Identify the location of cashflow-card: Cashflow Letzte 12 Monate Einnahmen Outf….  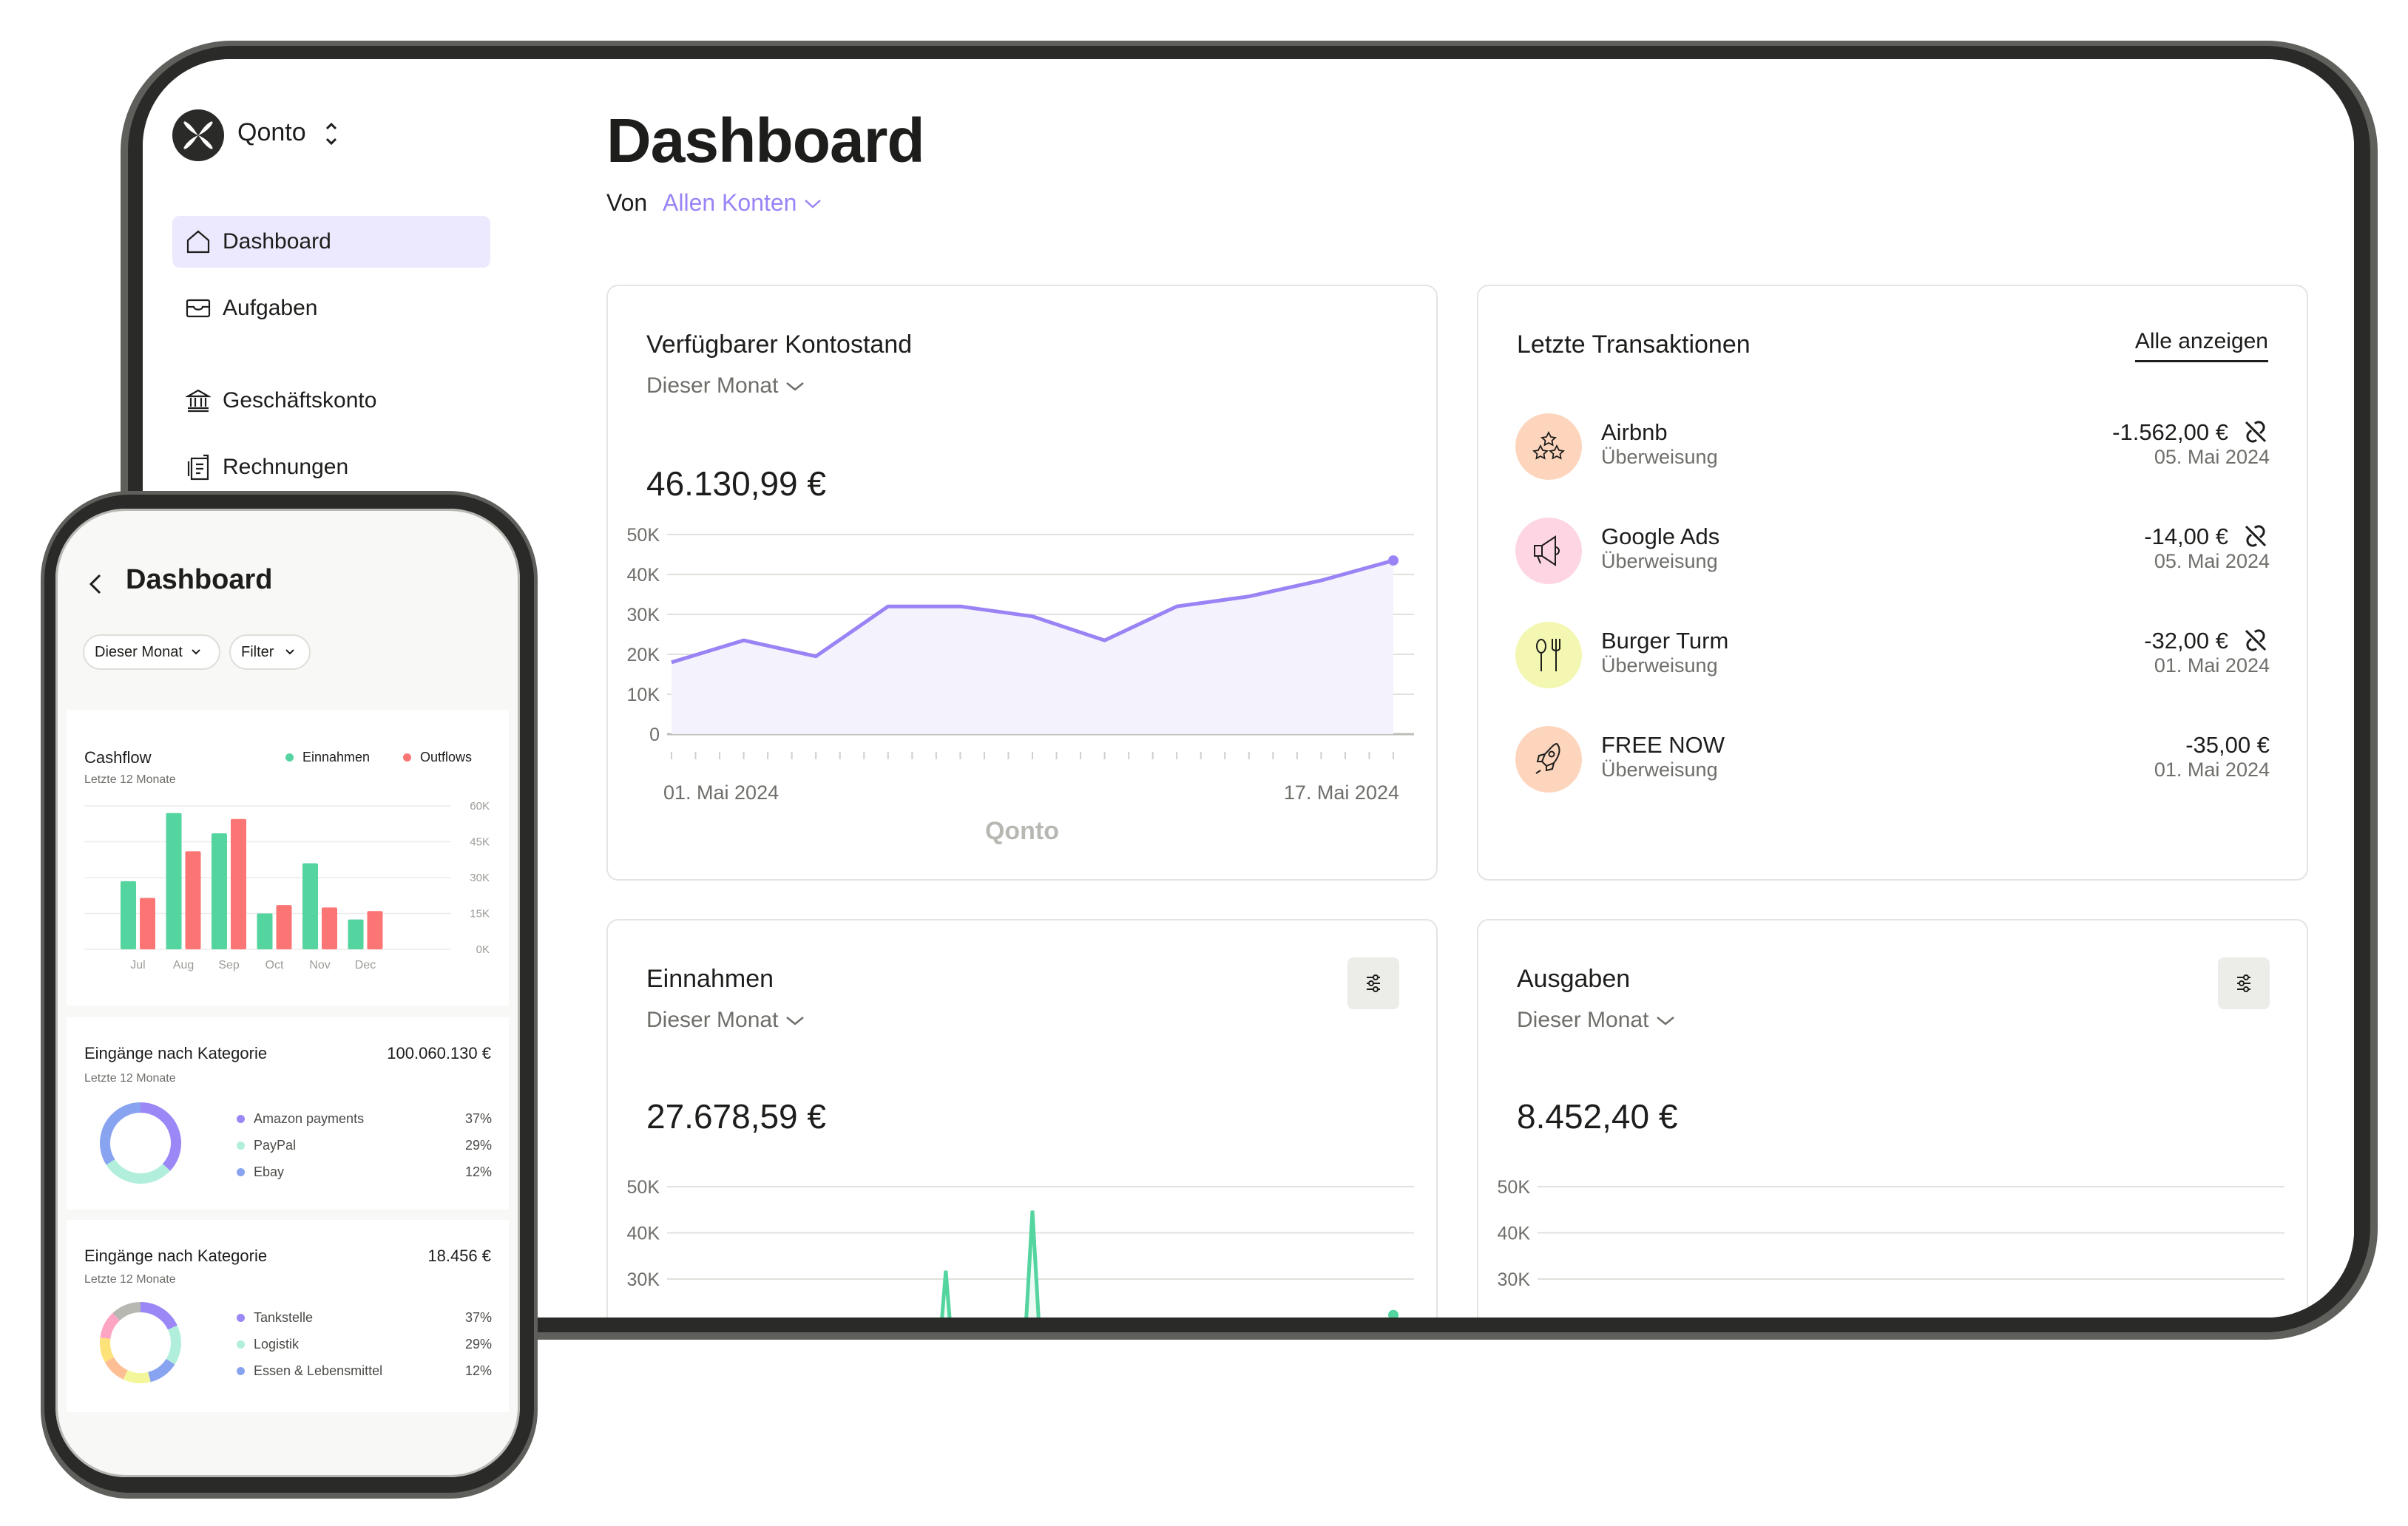
(288, 858).